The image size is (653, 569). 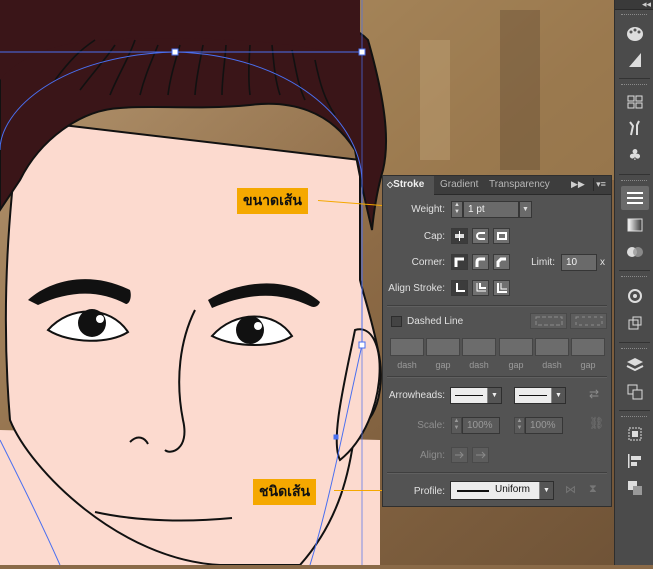 What do you see at coordinates (635, 60) in the screenshot?
I see `brushes-icon` at bounding box center [635, 60].